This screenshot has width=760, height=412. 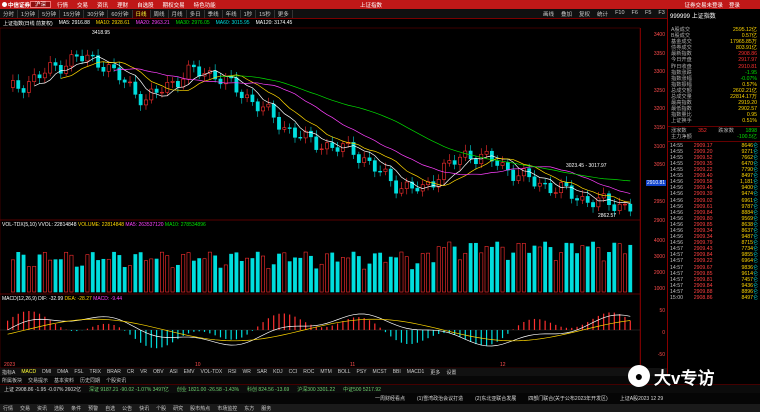 I want to click on indicator-tab: TRIX, so click(x=95, y=372).